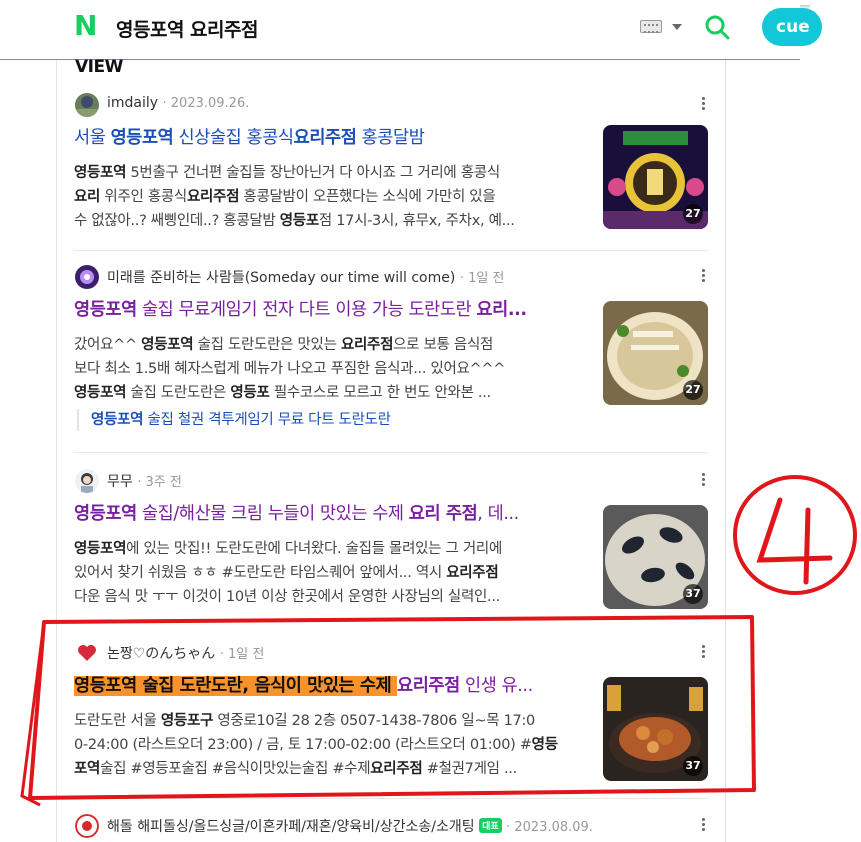 The image size is (861, 842). What do you see at coordinates (794, 541) in the screenshot?
I see `annotation-digit-four` at bounding box center [794, 541].